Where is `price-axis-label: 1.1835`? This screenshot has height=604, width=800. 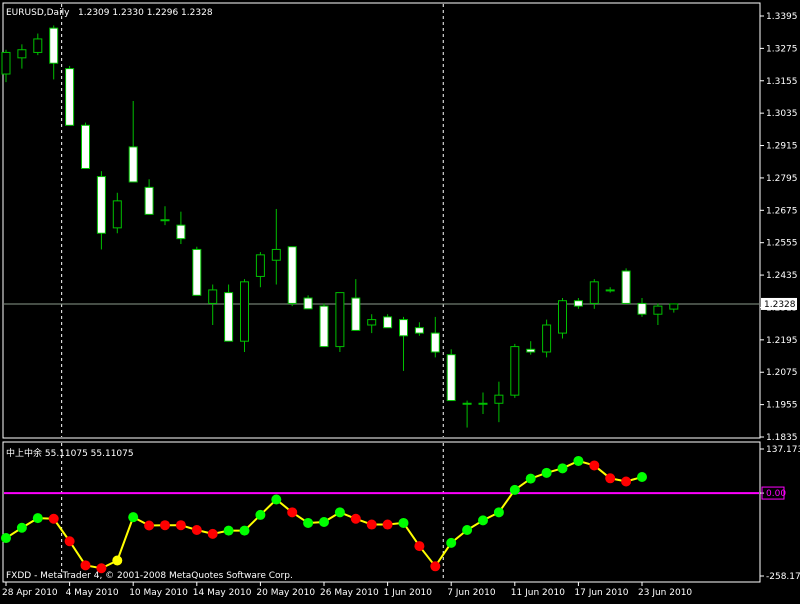
price-axis-label: 1.1835 is located at coordinates (782, 438).